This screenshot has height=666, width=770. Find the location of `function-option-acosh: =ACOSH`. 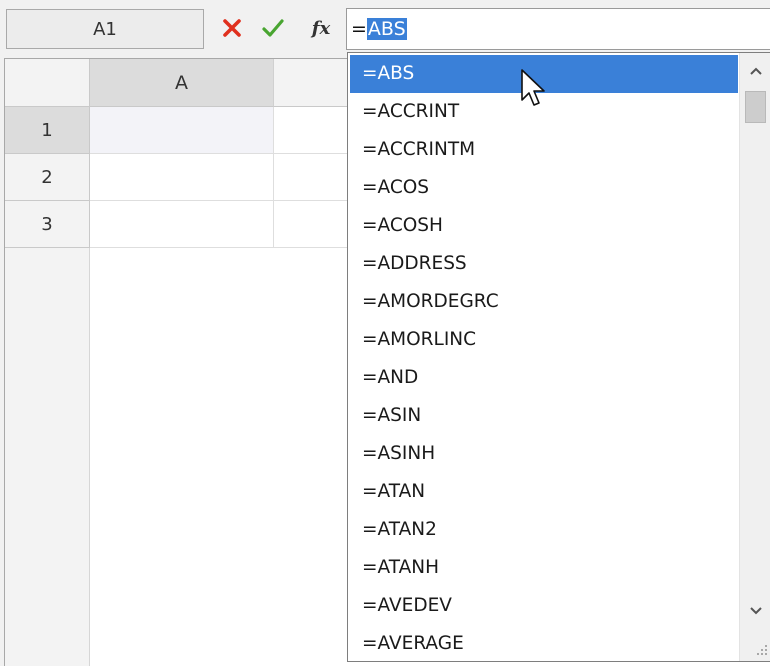

function-option-acosh: =ACOSH is located at coordinates (544, 226).